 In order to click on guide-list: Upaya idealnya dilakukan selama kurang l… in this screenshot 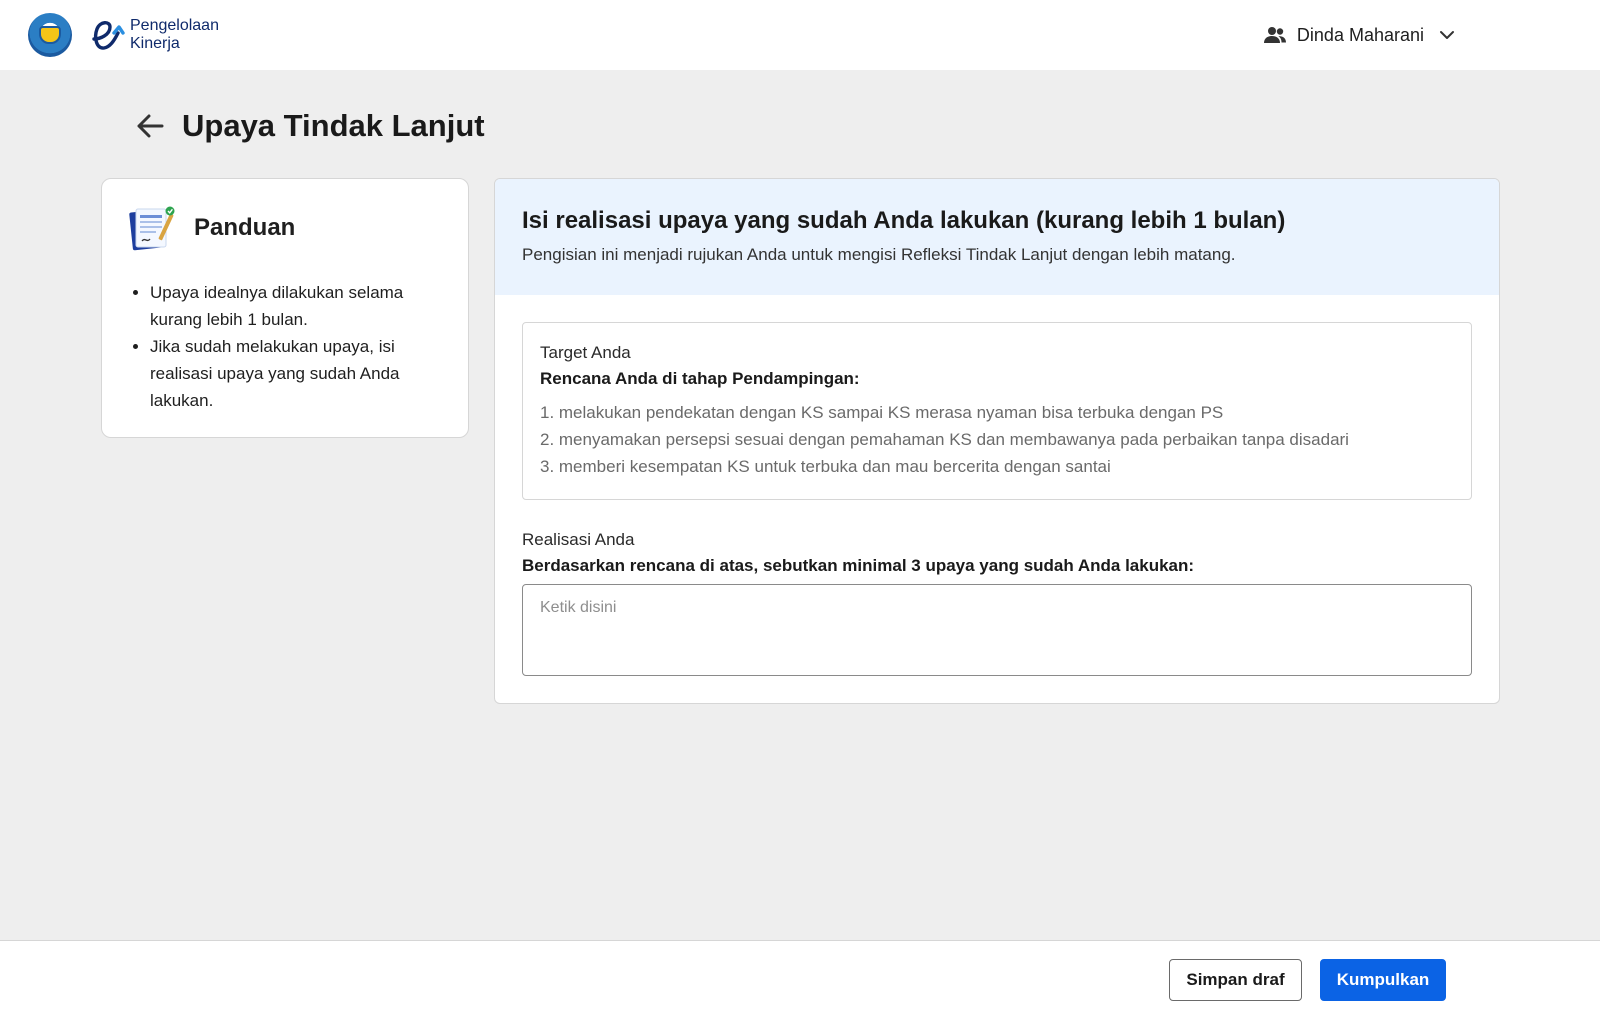, I will do `click(286, 346)`.